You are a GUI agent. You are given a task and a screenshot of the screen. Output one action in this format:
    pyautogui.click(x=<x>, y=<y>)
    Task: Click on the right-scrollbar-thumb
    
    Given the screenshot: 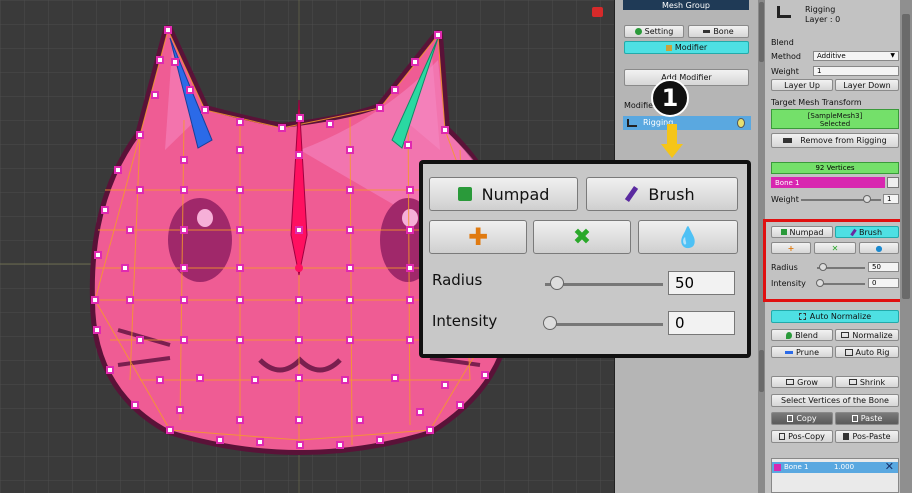 What is the action you would take?
    pyautogui.click(x=906, y=156)
    